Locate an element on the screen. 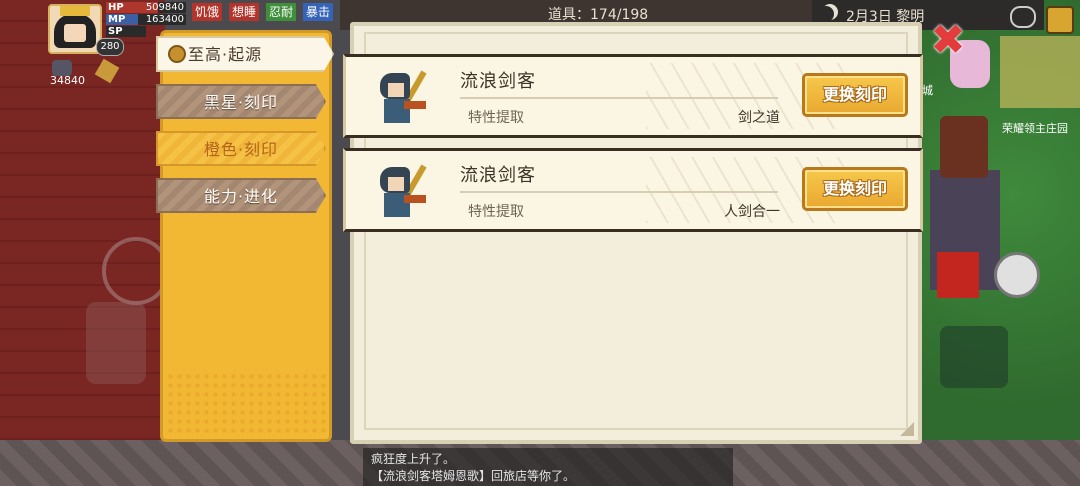  tab-orange-seal: 橙色·刻印 is located at coordinates (241, 148).